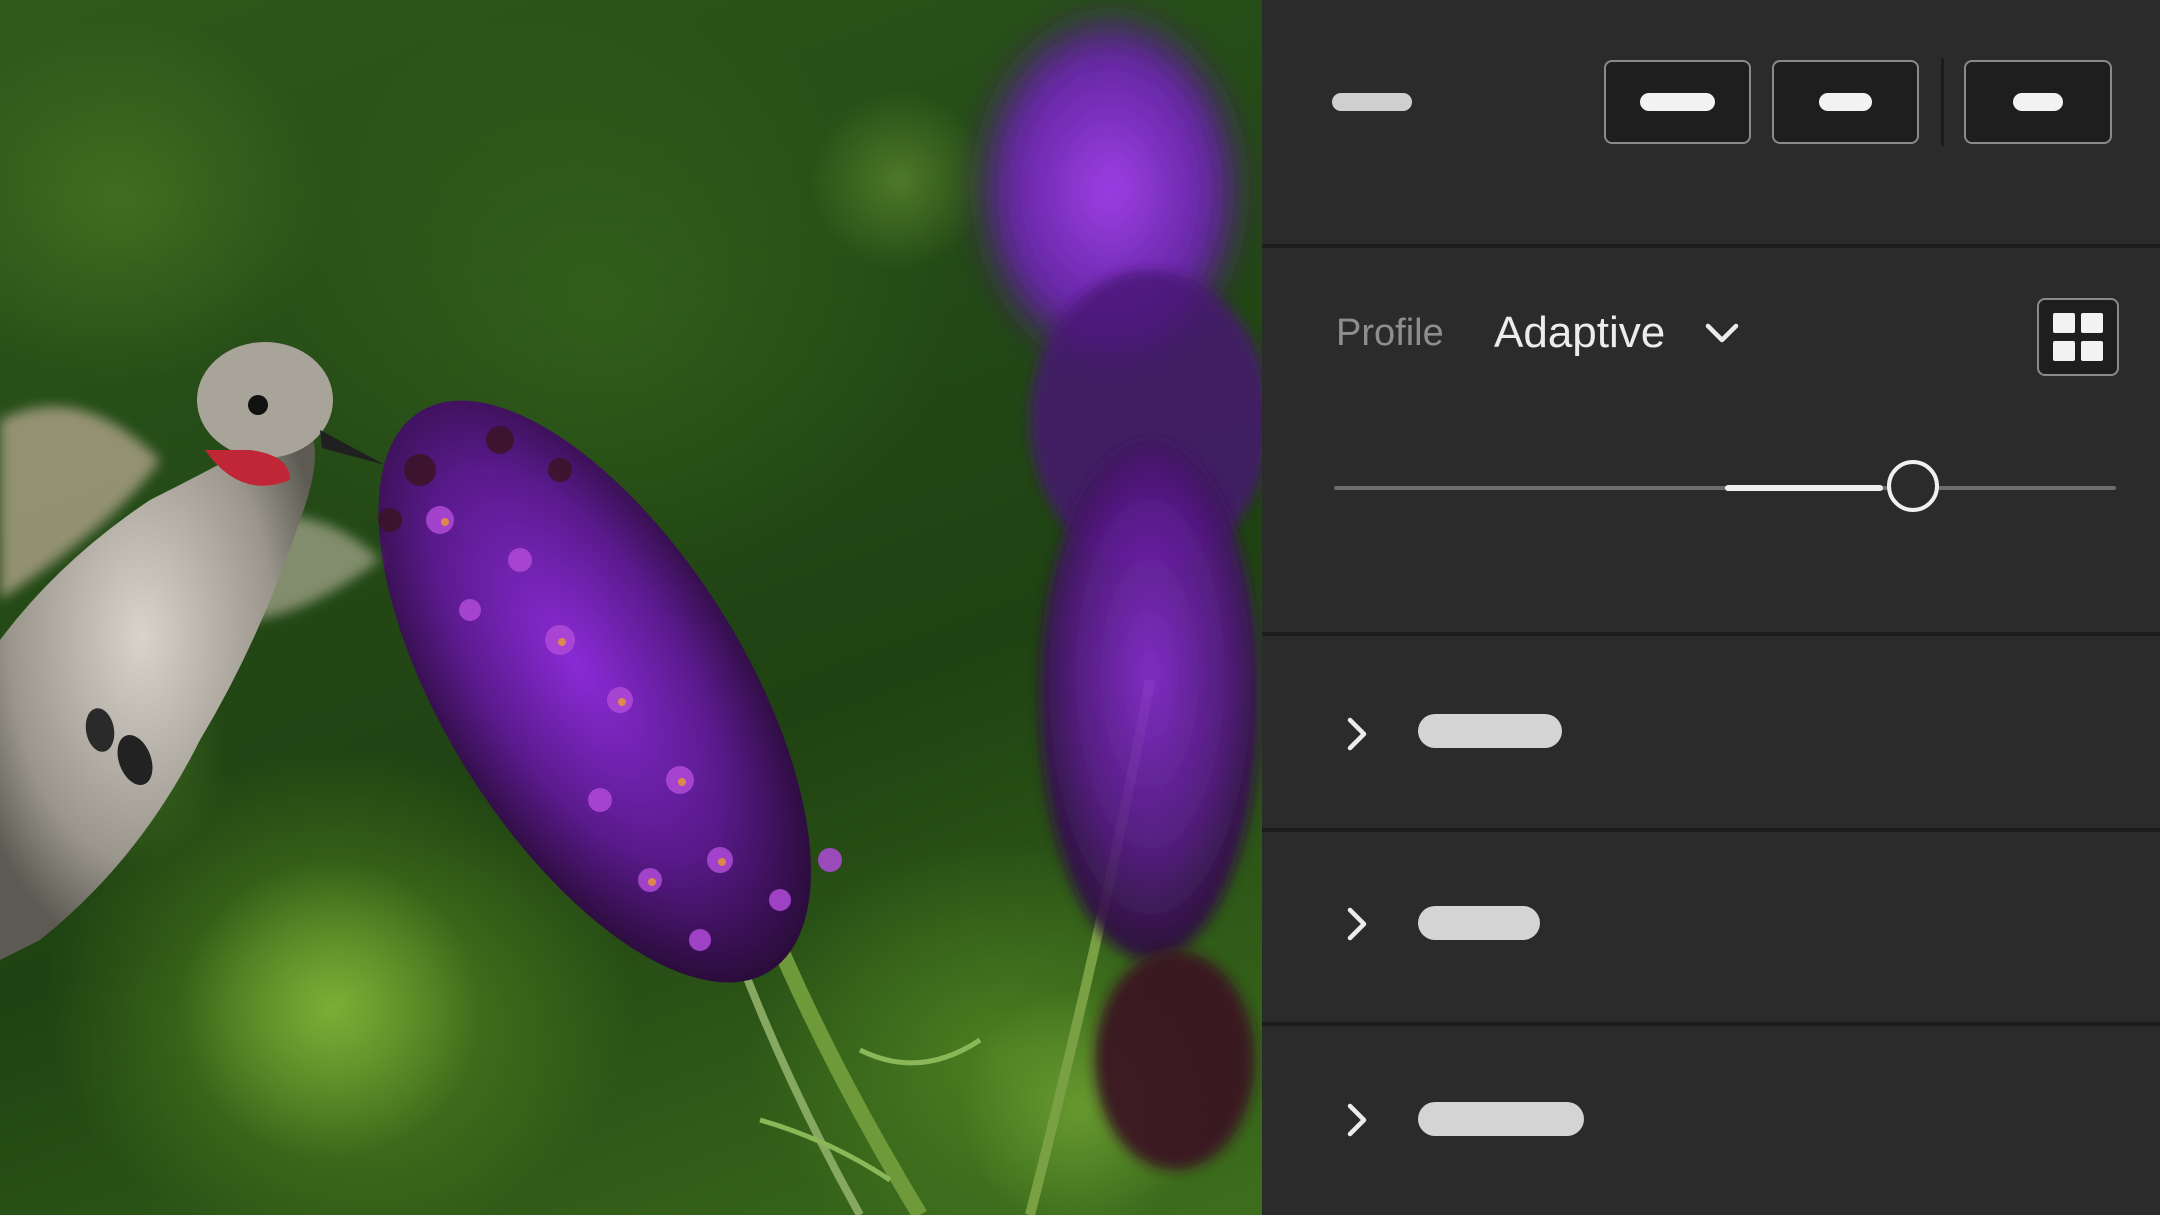 The width and height of the screenshot is (2160, 1215). I want to click on section-1-title-placeholder, so click(1490, 731).